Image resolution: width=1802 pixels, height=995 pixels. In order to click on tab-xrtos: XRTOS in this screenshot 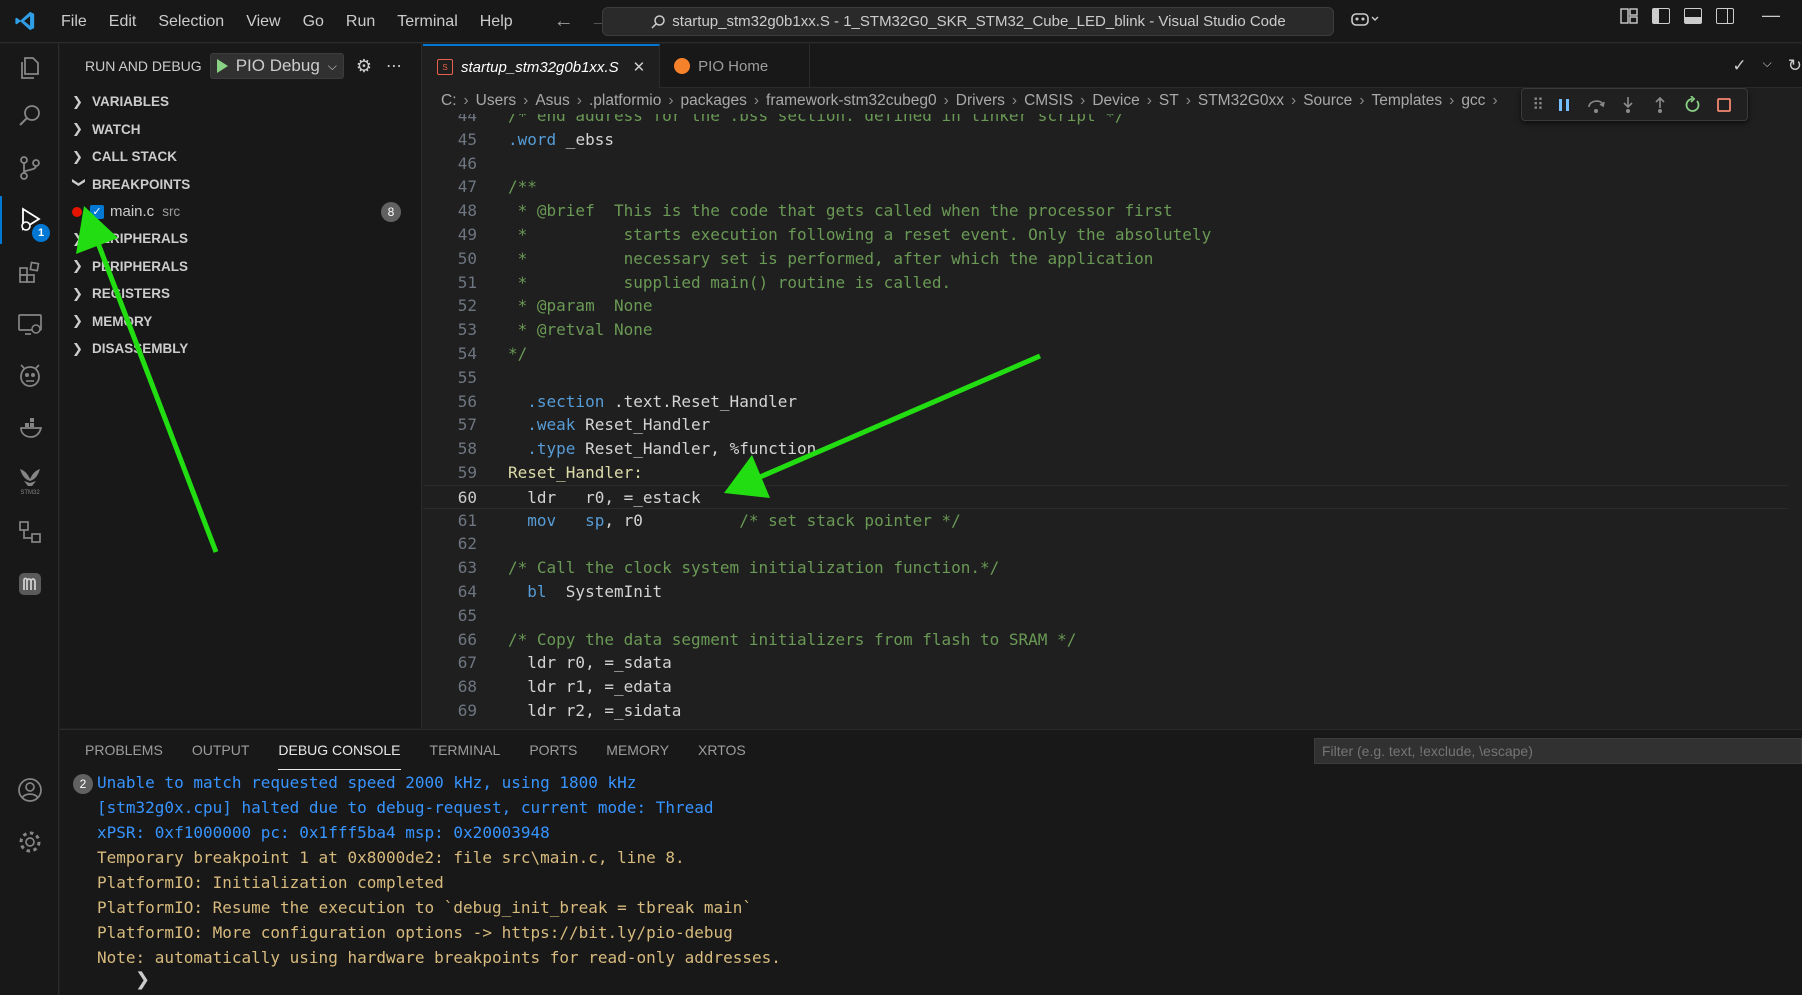, I will do `click(722, 750)`.